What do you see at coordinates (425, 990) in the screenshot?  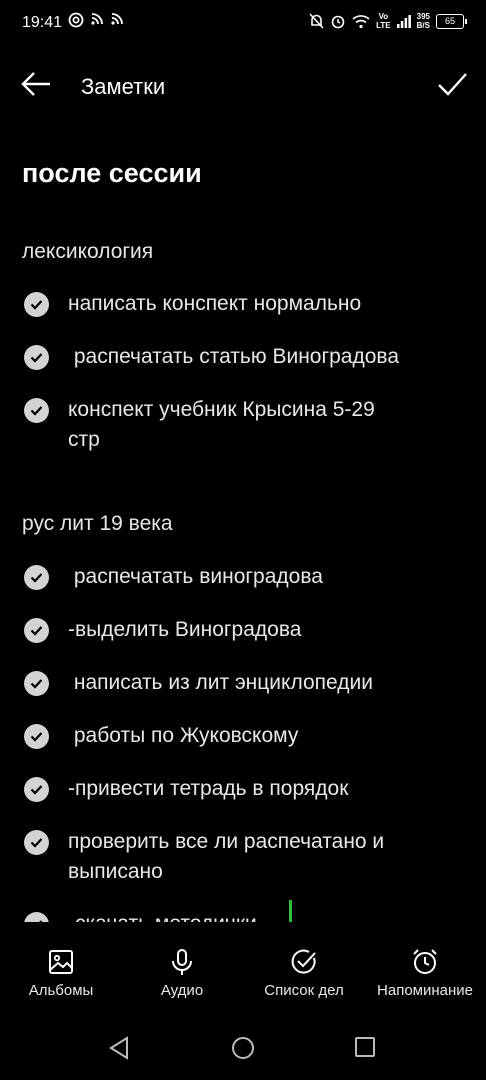 I see `reminder-label: Напоминание` at bounding box center [425, 990].